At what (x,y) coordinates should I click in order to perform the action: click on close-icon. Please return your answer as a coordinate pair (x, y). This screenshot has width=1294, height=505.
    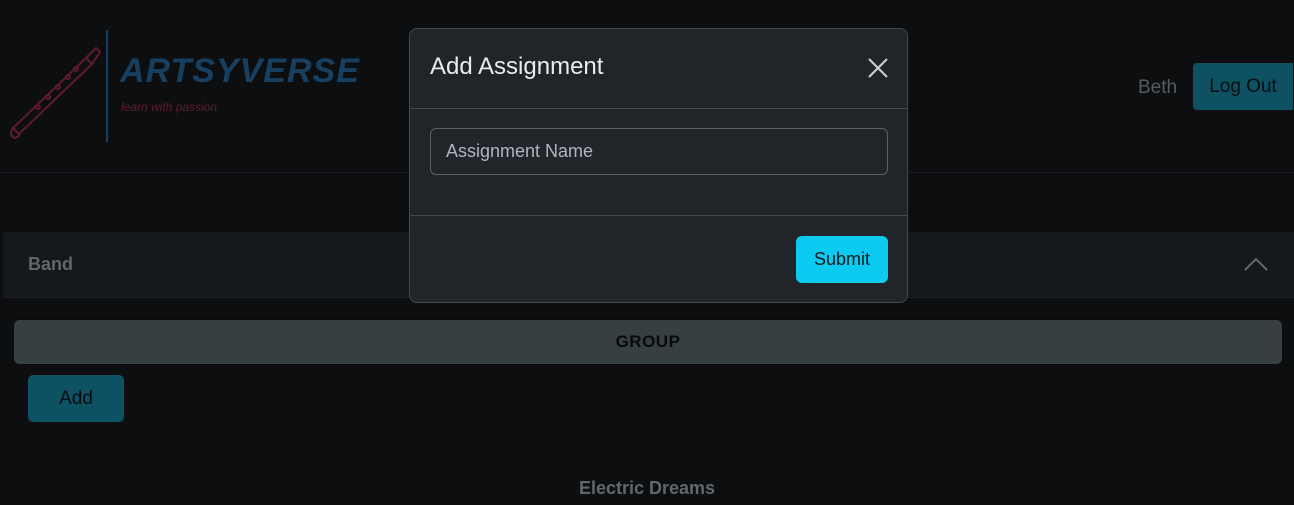
    Looking at the image, I should click on (878, 68).